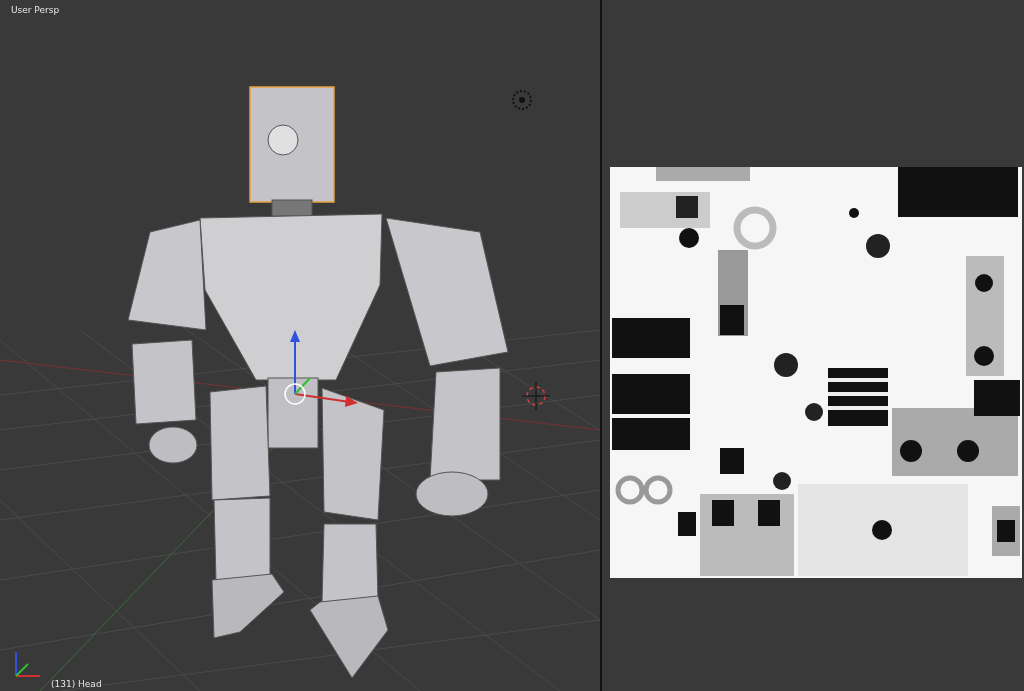 This screenshot has width=1024, height=691. What do you see at coordinates (536, 396) in the screenshot?
I see `cursor-crosshair-icon` at bounding box center [536, 396].